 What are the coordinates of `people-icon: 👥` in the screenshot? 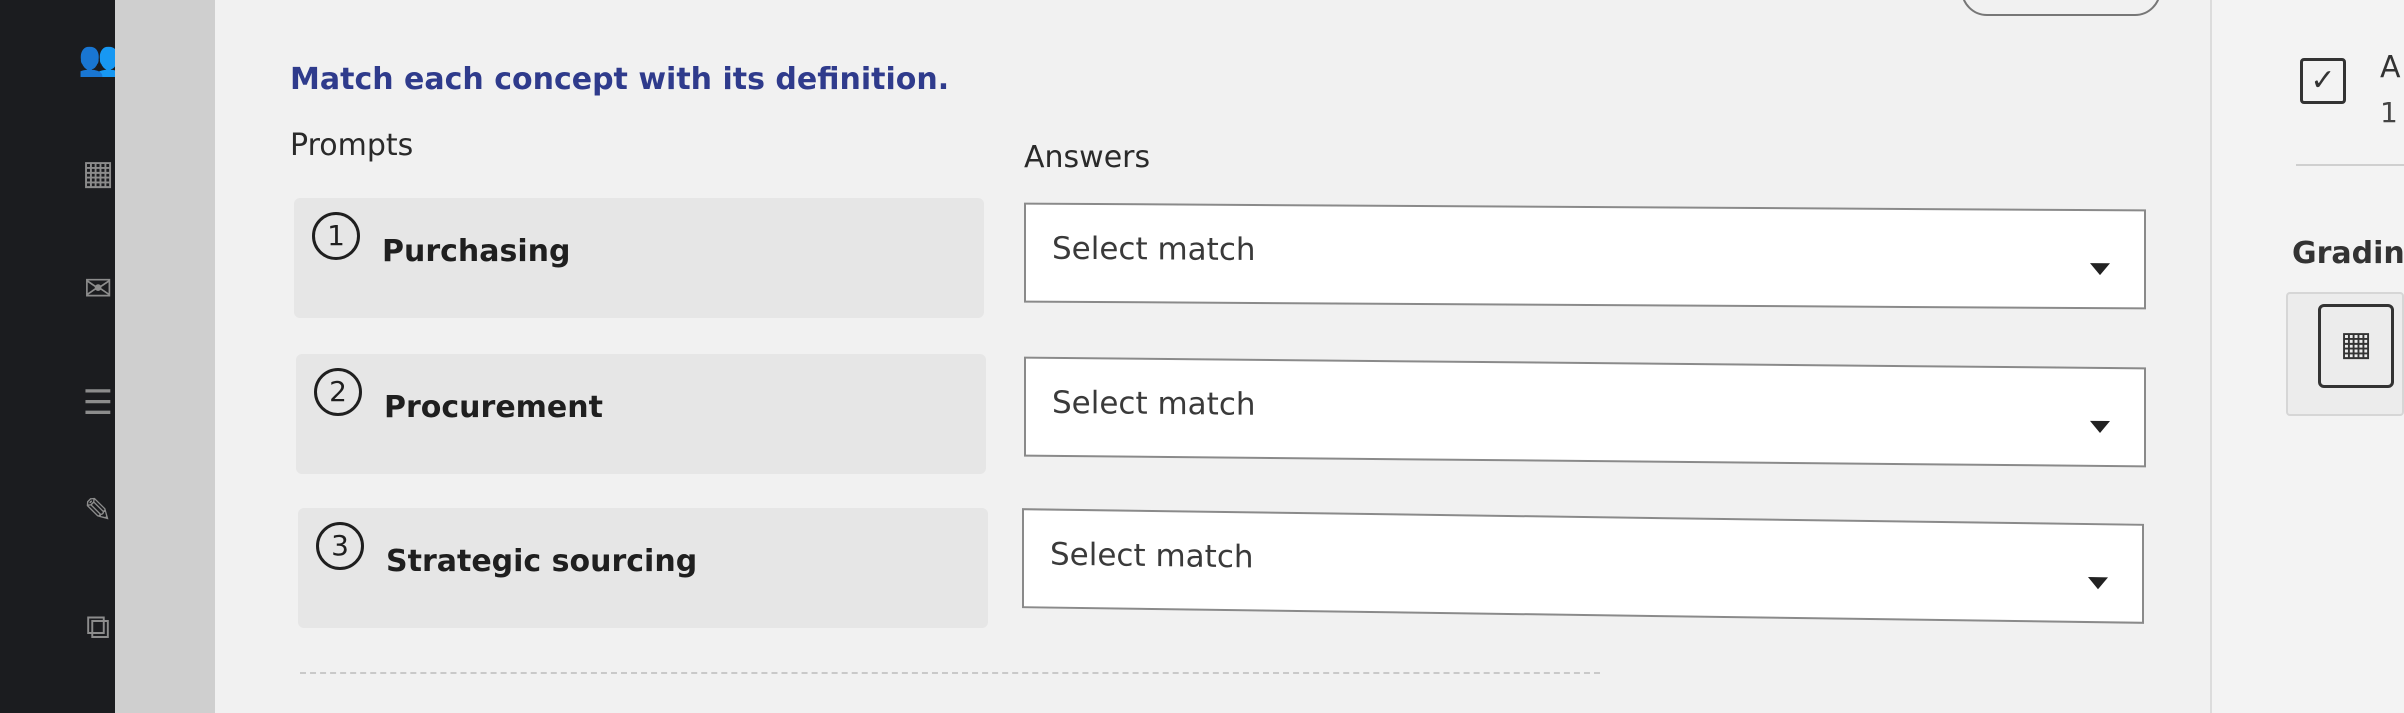 It's located at (99, 59).